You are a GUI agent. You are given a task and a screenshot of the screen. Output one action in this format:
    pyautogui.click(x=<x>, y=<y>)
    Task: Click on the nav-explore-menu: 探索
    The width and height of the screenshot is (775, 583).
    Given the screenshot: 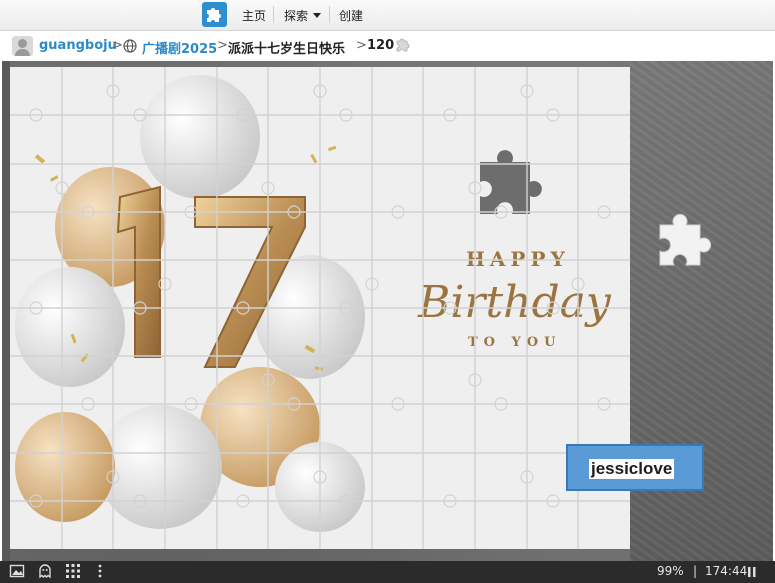 What is the action you would take?
    pyautogui.click(x=303, y=15)
    